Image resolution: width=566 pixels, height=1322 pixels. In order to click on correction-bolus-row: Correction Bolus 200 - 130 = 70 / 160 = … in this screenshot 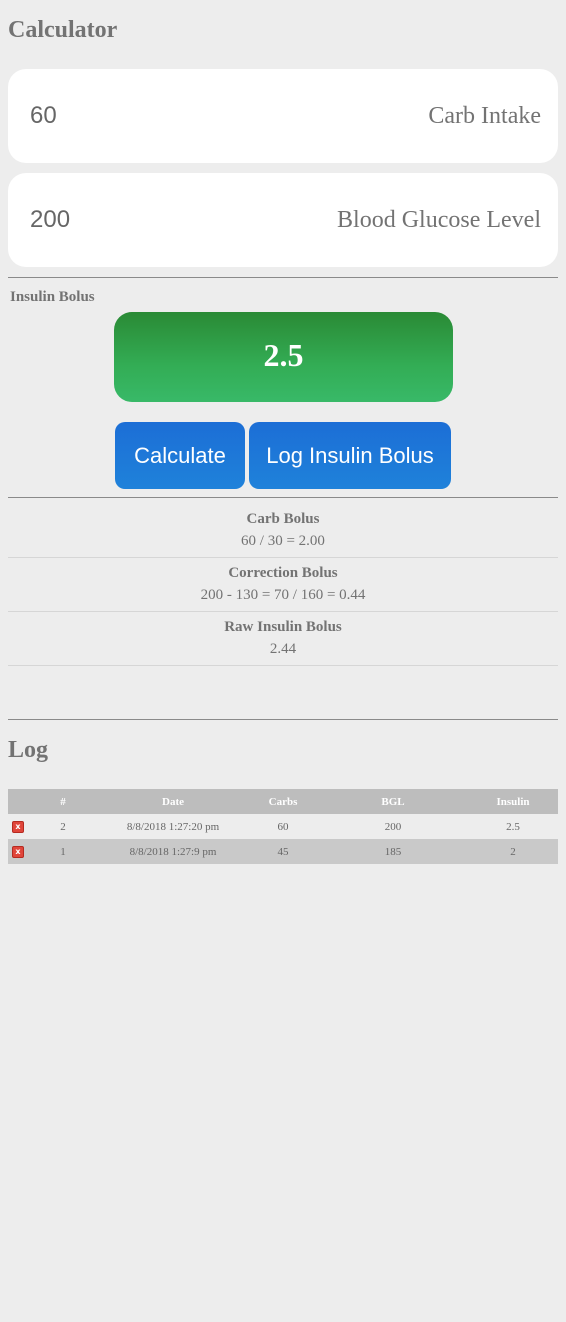, I will do `click(283, 585)`.